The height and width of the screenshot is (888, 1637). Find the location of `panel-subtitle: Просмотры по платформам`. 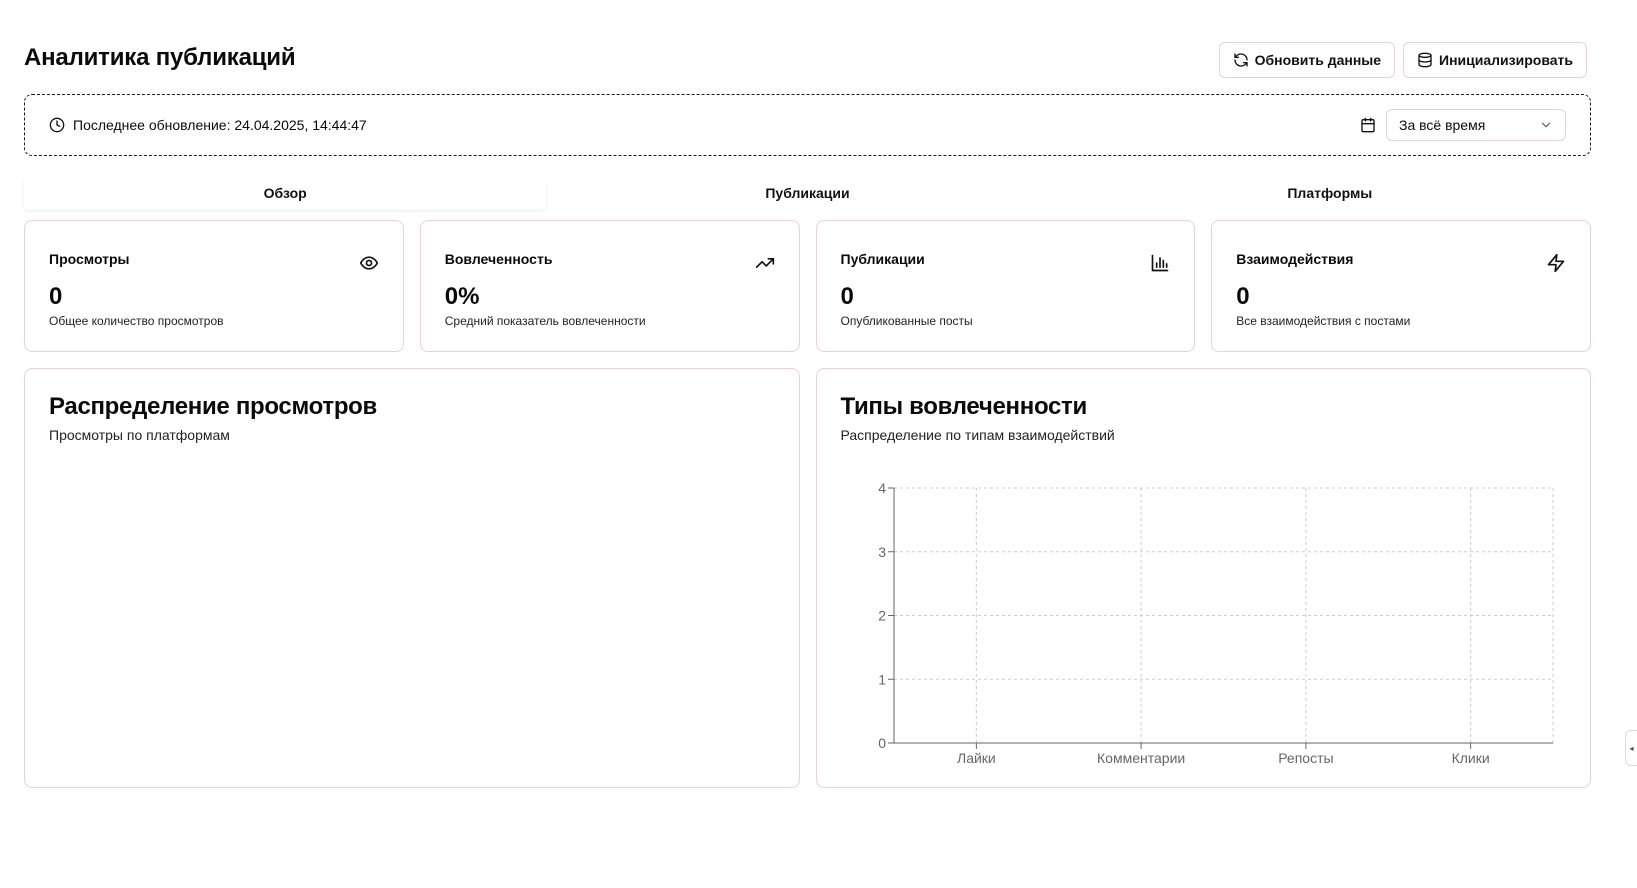

panel-subtitle: Просмотры по платформам is located at coordinates (139, 435).